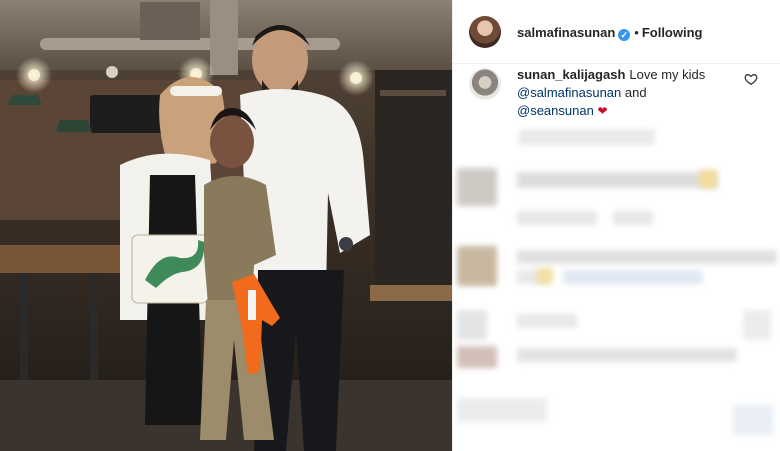  What do you see at coordinates (635, 92) in the screenshot?
I see `comment-joiner: and` at bounding box center [635, 92].